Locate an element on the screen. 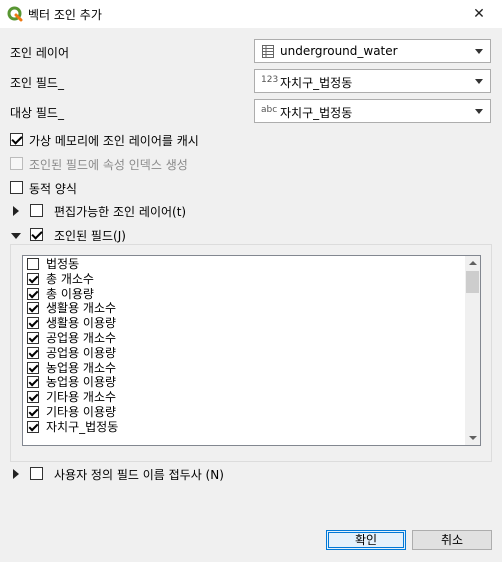 The width and height of the screenshot is (502, 562). field-name: 공업용 개소수 is located at coordinates (81, 338).